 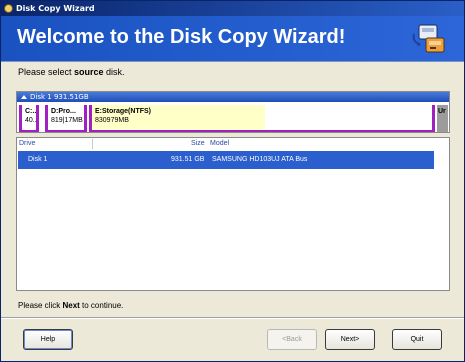 What do you see at coordinates (55, 8) in the screenshot?
I see `window-title: Disk Copy Wizard` at bounding box center [55, 8].